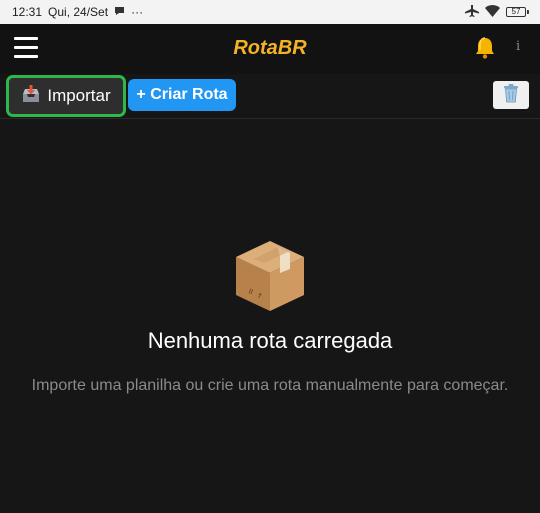 The height and width of the screenshot is (513, 540). I want to click on status-bar: 12:31 Qui, 24/Set ··· 57, so click(270, 12).